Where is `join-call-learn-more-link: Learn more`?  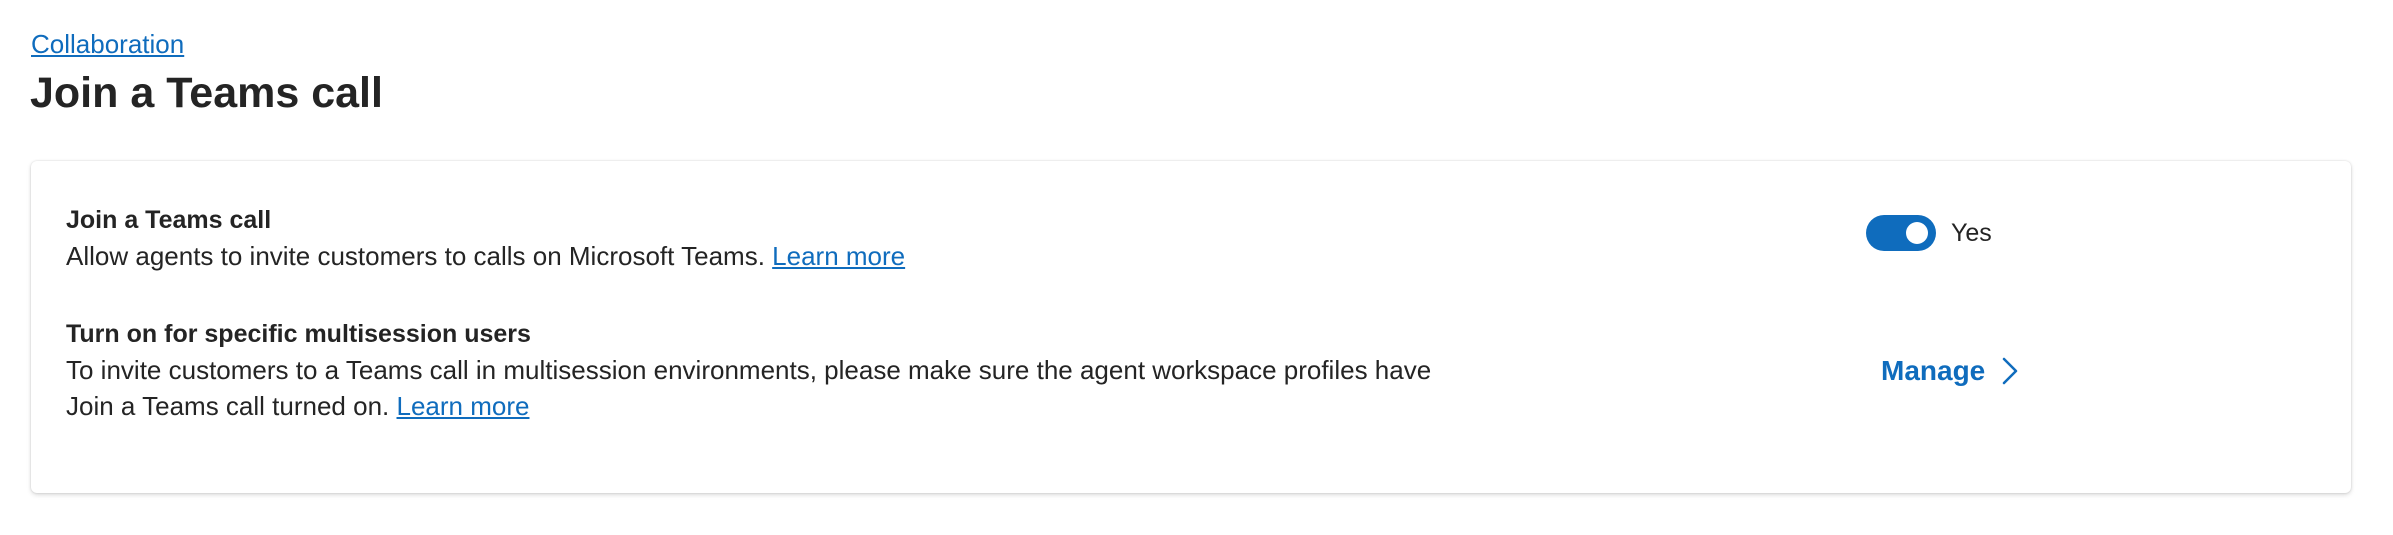 join-call-learn-more-link: Learn more is located at coordinates (838, 256).